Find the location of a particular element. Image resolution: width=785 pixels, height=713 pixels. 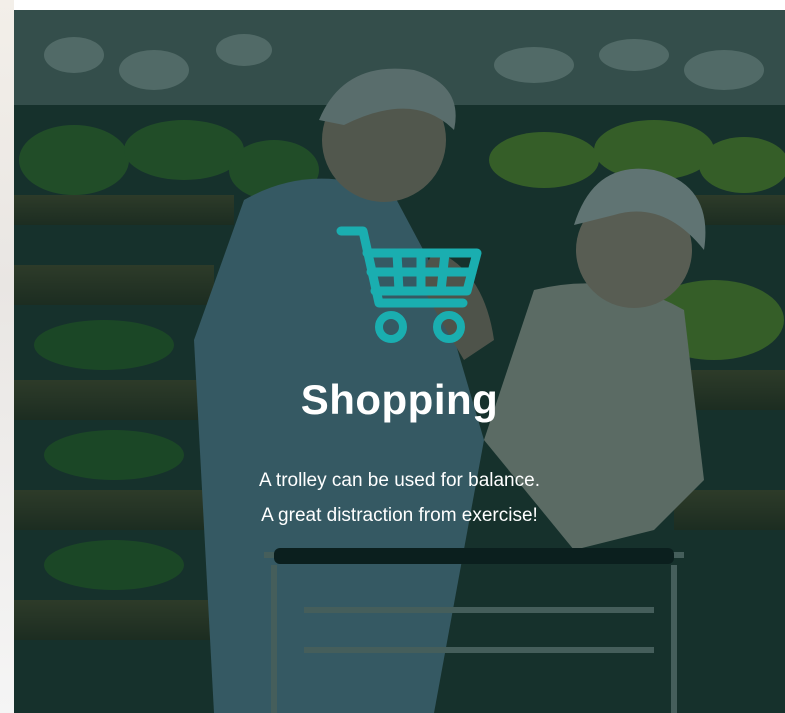

hero-description-line-2: A great distraction from exercise! is located at coordinates (399, 515).